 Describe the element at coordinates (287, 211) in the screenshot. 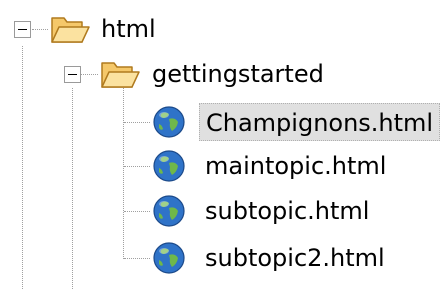

I see `tree-node-subtopic-html: subtopic.html` at that location.